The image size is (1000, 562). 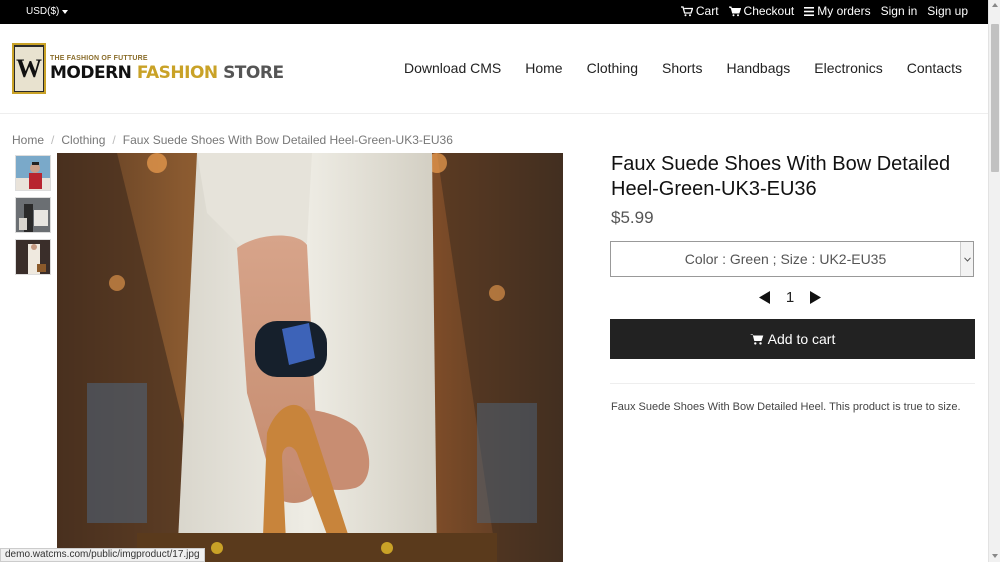 What do you see at coordinates (632, 217) in the screenshot?
I see `product-price: $5.99` at bounding box center [632, 217].